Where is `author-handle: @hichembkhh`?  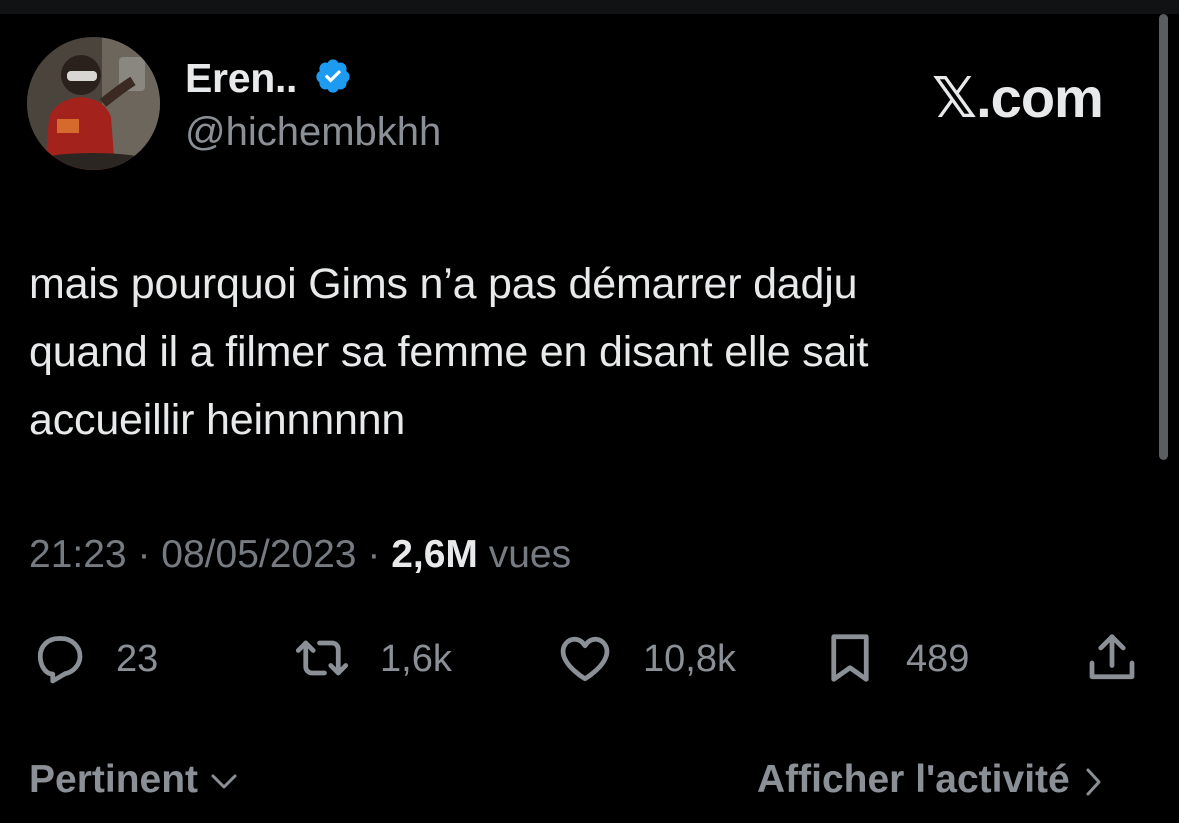
author-handle: @hichembkhh is located at coordinates (313, 132).